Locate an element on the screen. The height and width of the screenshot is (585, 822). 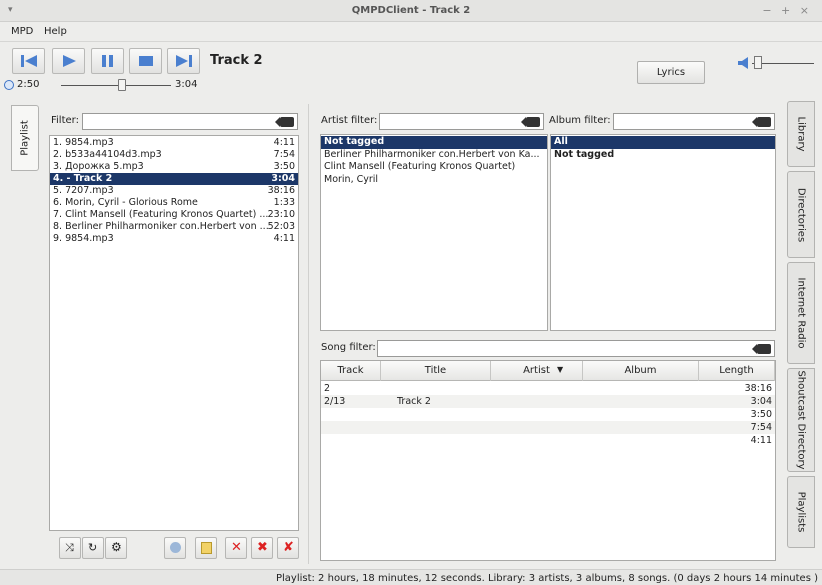
save-playlist-button is located at coordinates (175, 548).